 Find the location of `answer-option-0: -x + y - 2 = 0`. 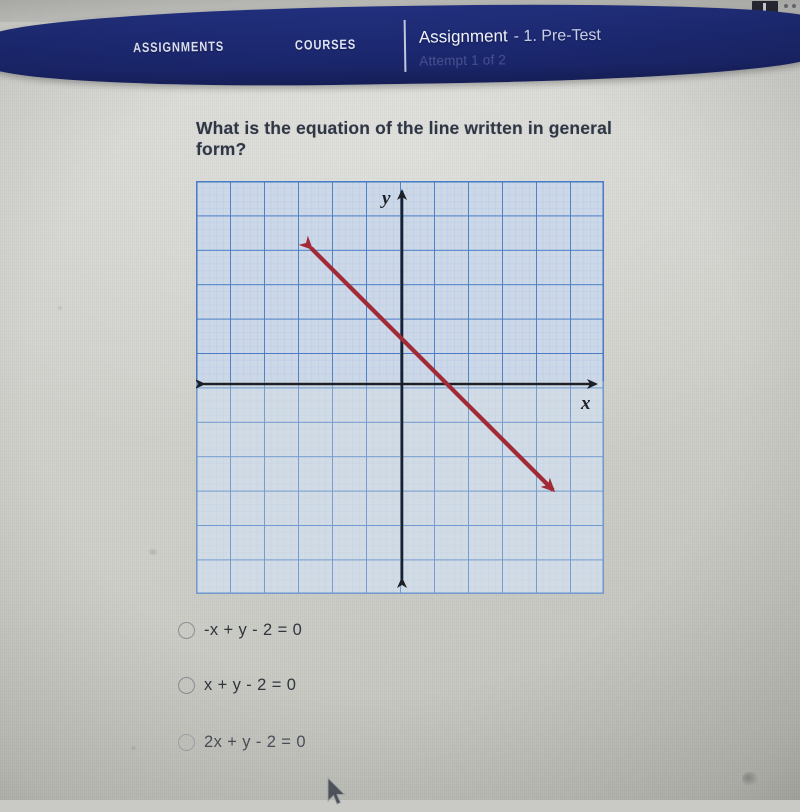

answer-option-0: -x + y - 2 = 0 is located at coordinates (240, 630).